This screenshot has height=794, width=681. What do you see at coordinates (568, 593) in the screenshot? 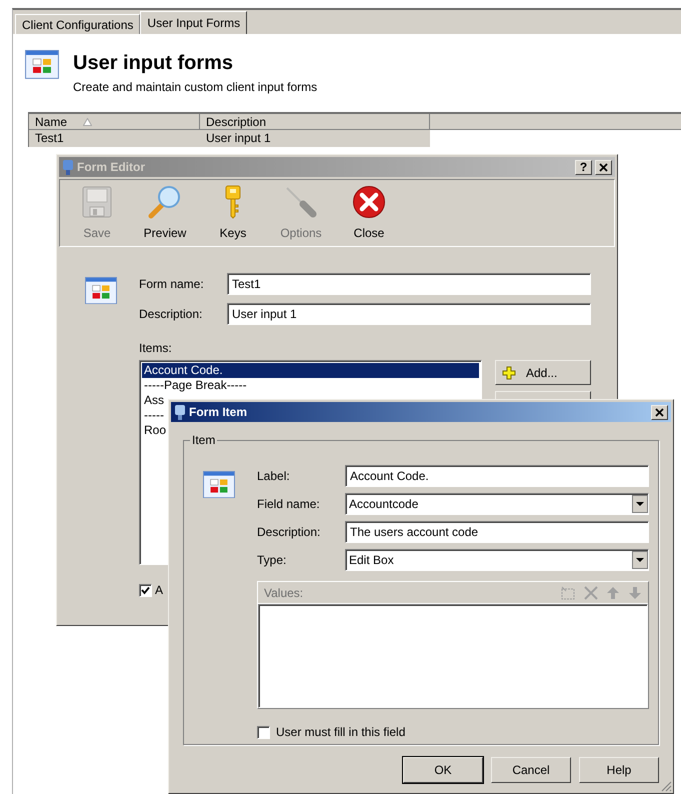
I see `new-item-icon` at bounding box center [568, 593].